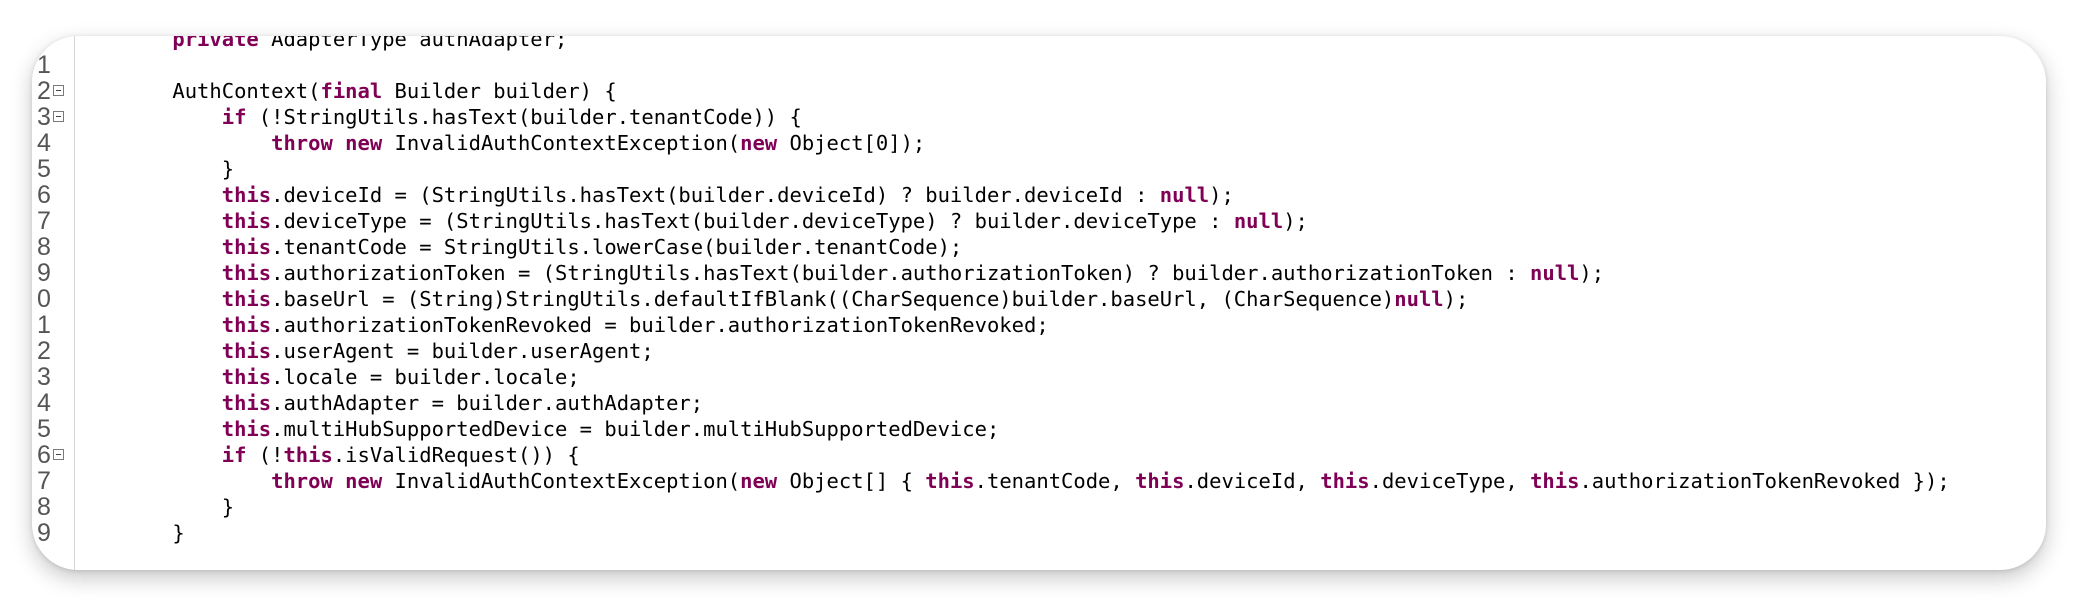 Image resolution: width=2082 pixels, height=604 pixels. I want to click on code-token: AuthContext(, so click(222, 91).